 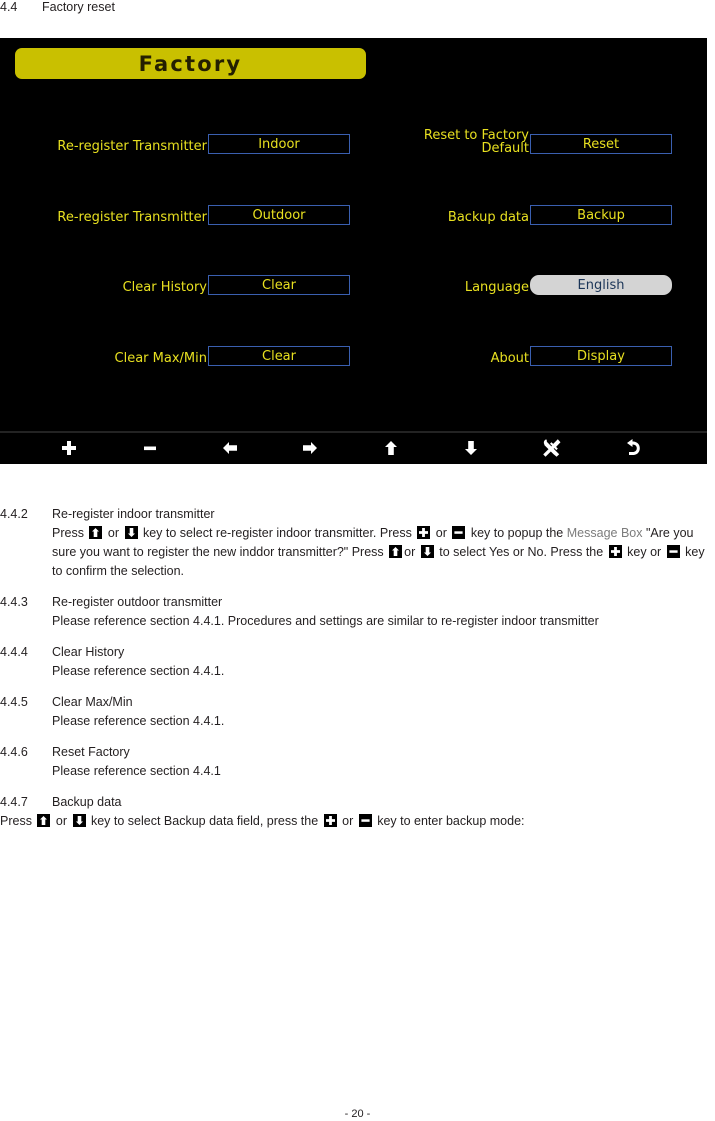 I want to click on back-icon, so click(x=632, y=448).